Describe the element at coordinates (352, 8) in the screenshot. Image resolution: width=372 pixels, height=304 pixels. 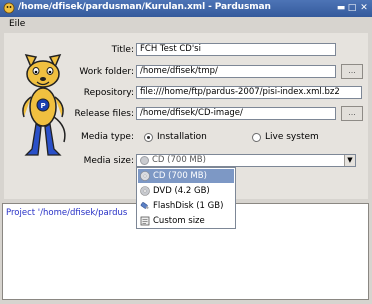
I see `maximize-icon: □` at that location.